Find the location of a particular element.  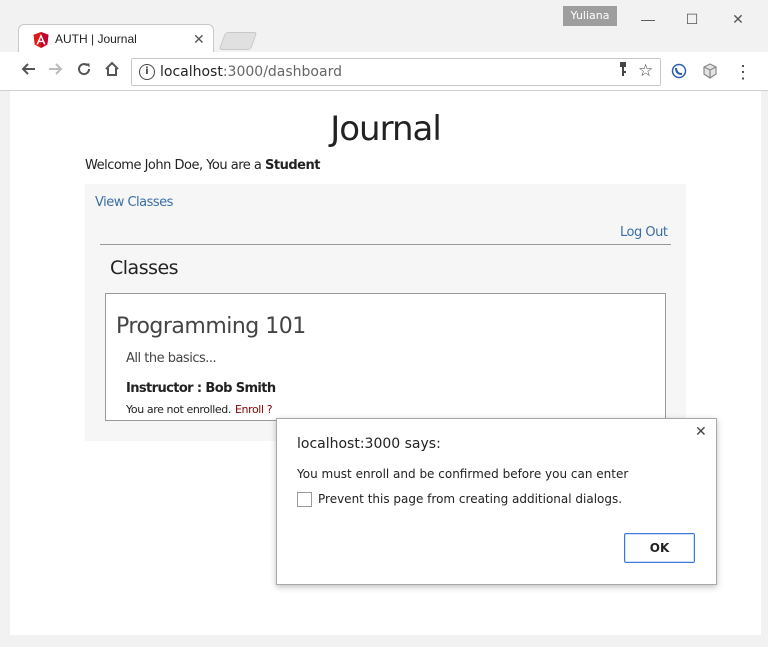

page-title: Journal is located at coordinates (386, 129).